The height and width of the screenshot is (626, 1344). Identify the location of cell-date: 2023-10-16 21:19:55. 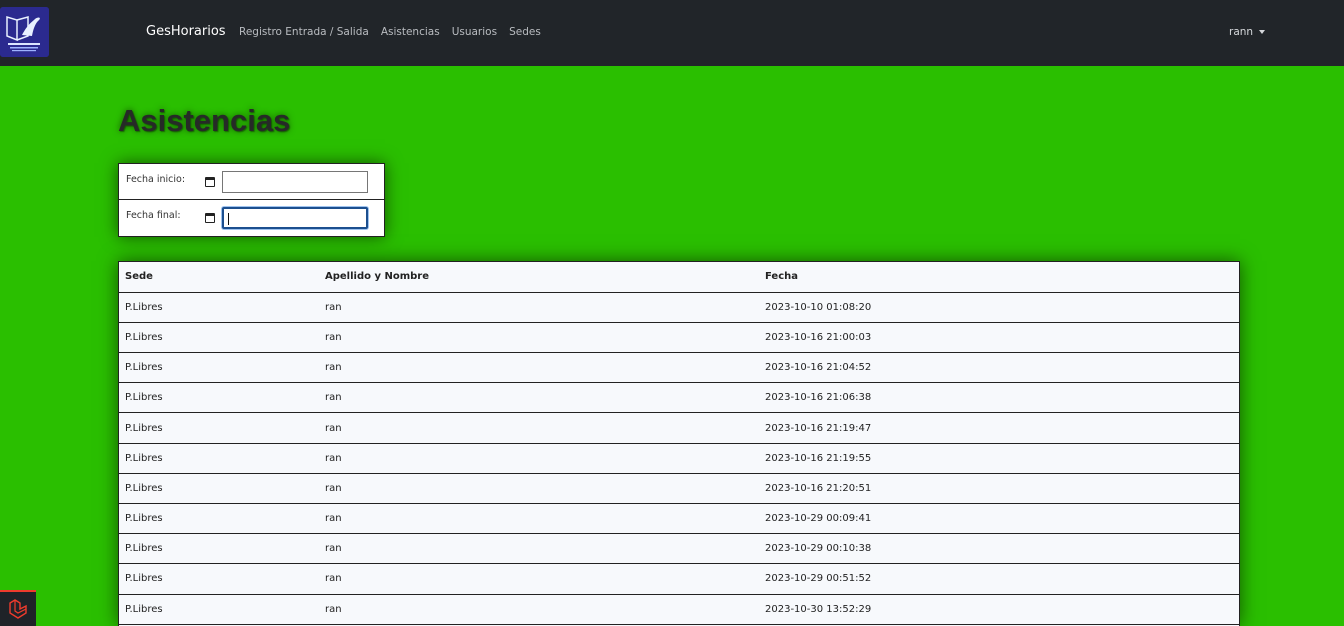
(999, 458).